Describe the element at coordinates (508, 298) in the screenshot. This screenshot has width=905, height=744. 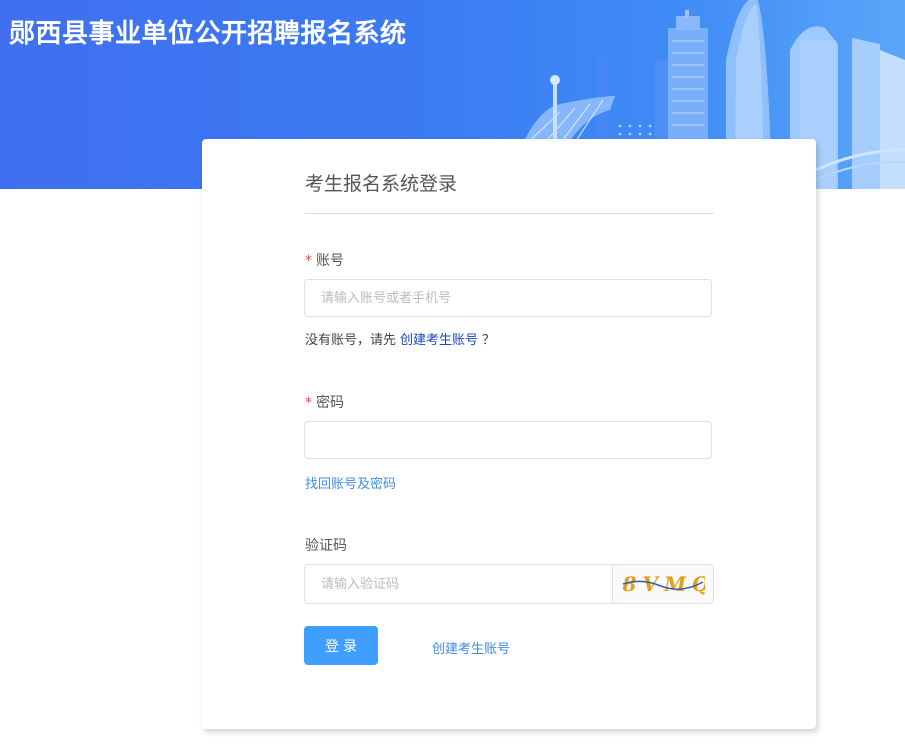
I see `account-input` at that location.